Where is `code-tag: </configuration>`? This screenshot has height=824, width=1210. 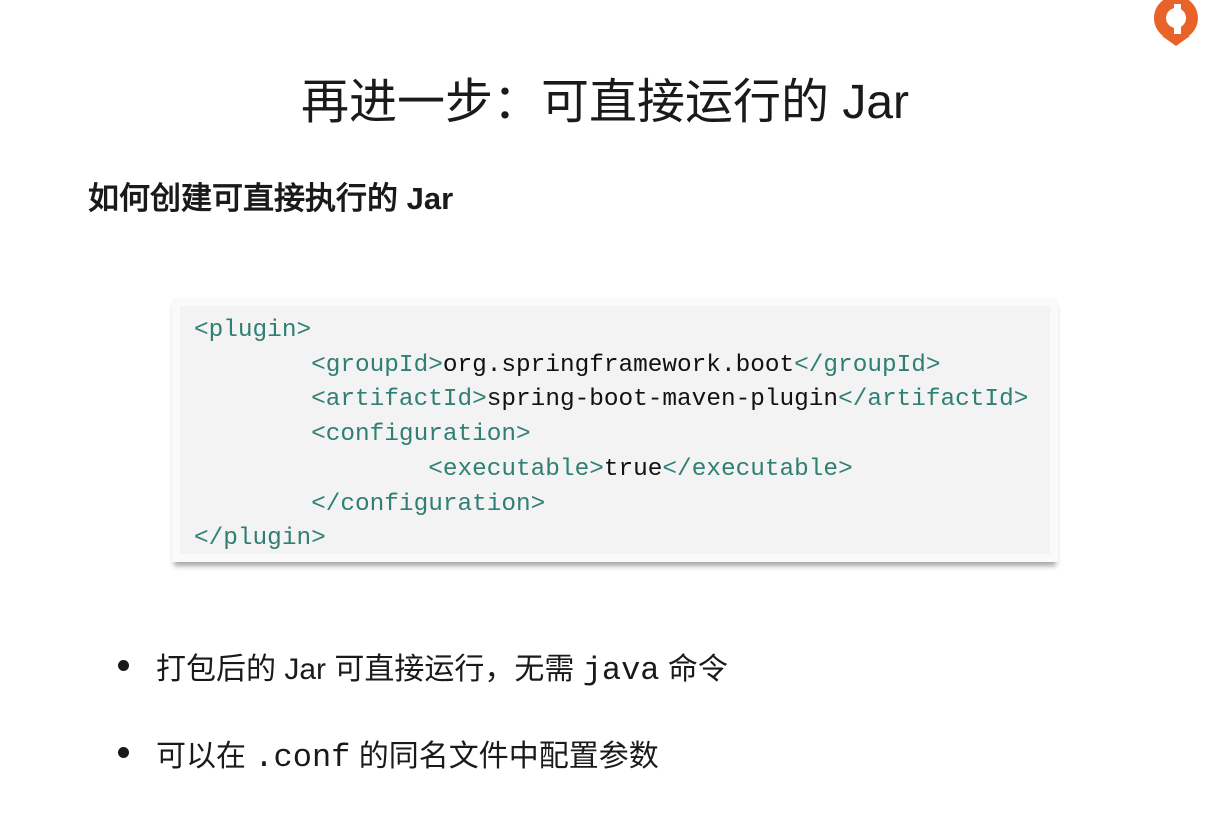 code-tag: </configuration> is located at coordinates (428, 504).